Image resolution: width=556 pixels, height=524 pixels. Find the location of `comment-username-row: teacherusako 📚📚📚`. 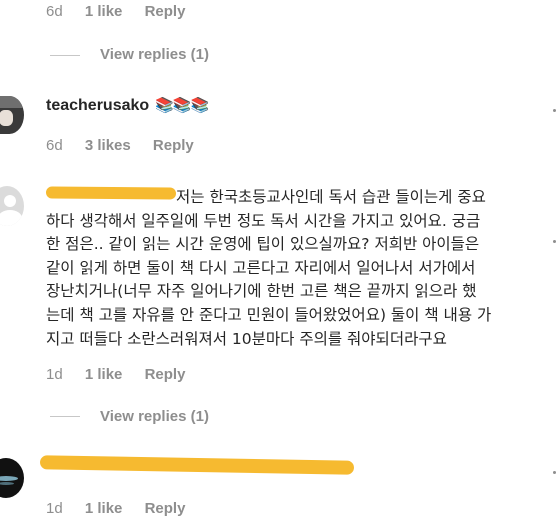

comment-username-row: teacherusako 📚📚📚 is located at coordinates (127, 105).